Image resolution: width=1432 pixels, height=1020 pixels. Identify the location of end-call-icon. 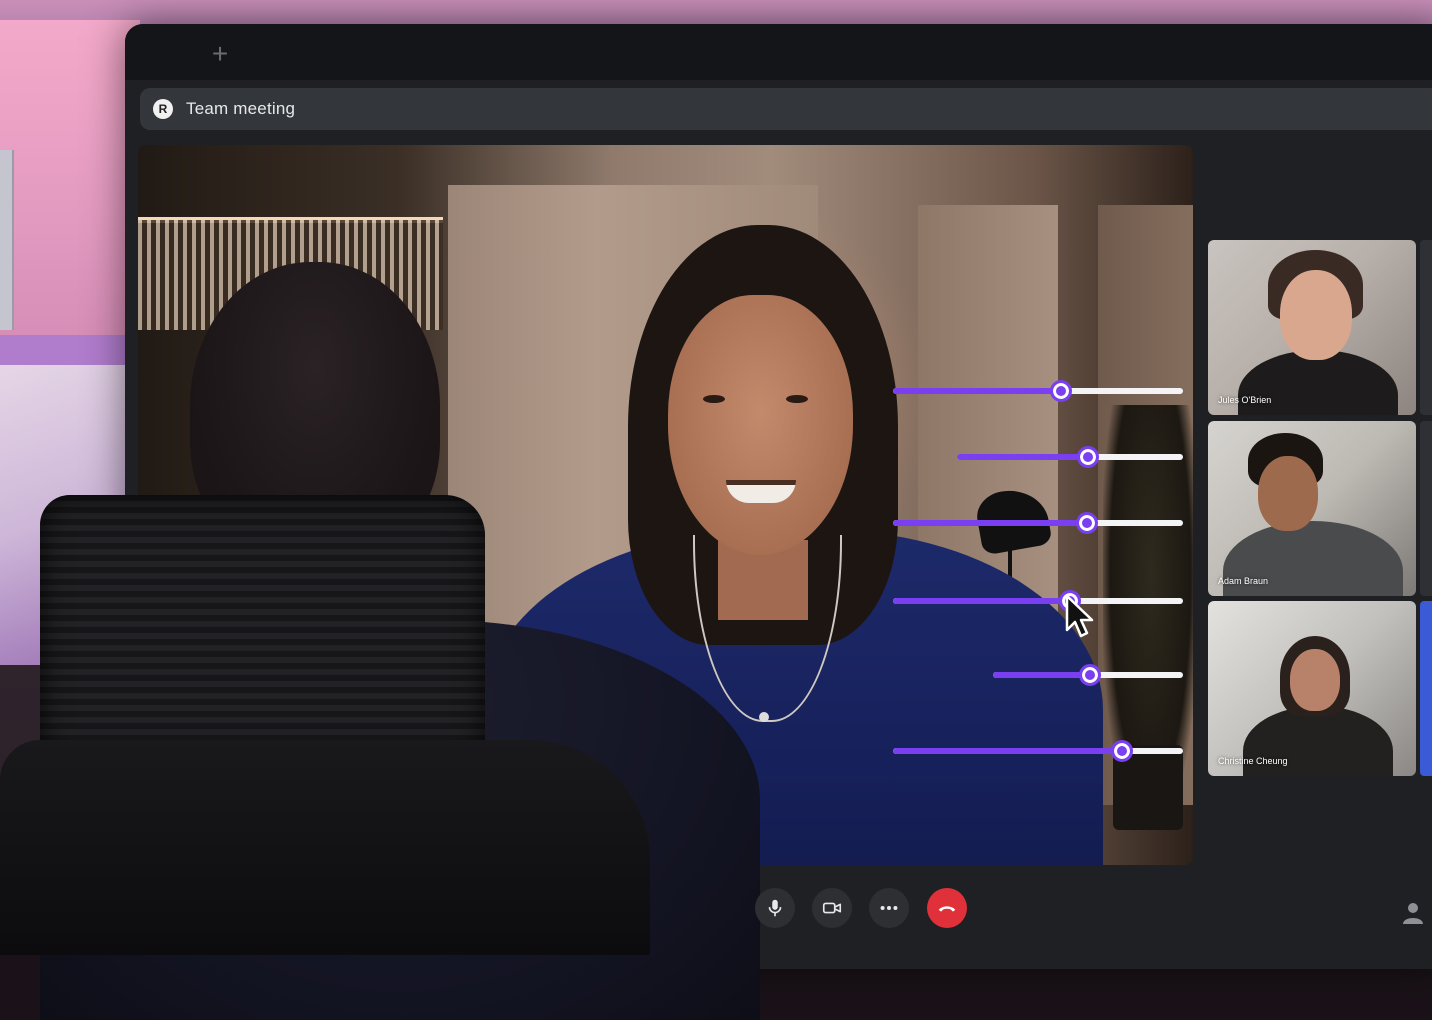
(947, 909).